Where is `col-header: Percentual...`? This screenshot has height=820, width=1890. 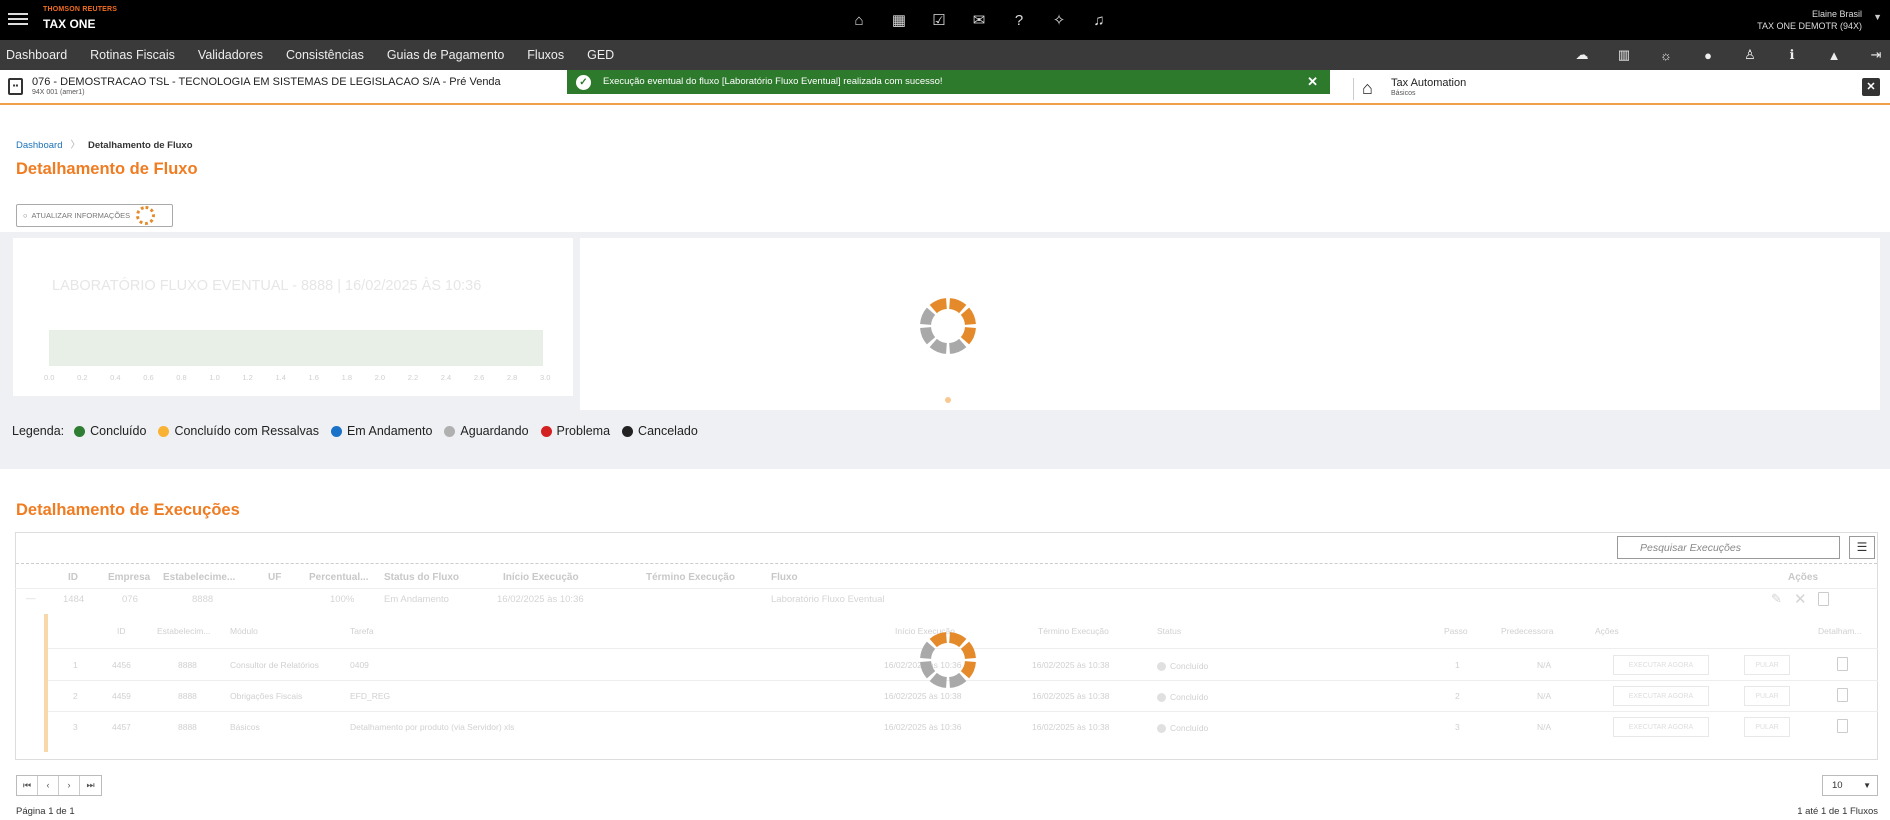 col-header: Percentual... is located at coordinates (338, 577).